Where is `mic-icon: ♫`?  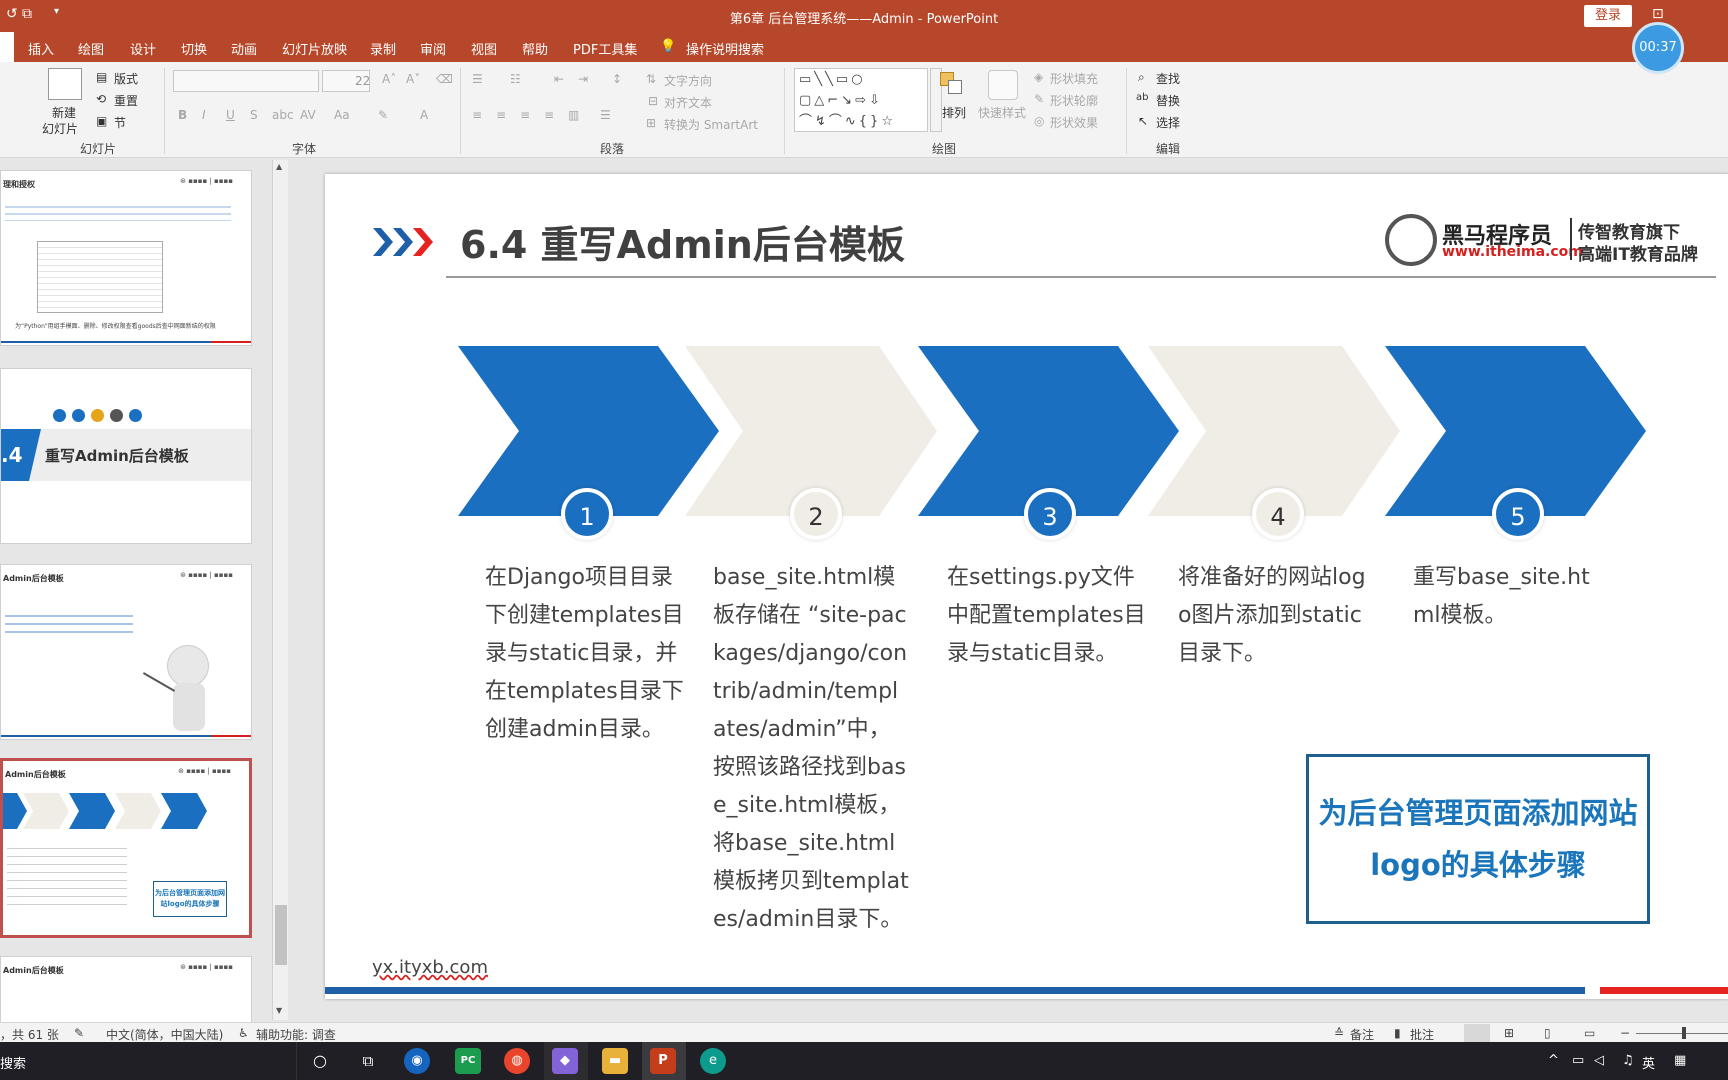
mic-icon: ♫ is located at coordinates (1628, 1060).